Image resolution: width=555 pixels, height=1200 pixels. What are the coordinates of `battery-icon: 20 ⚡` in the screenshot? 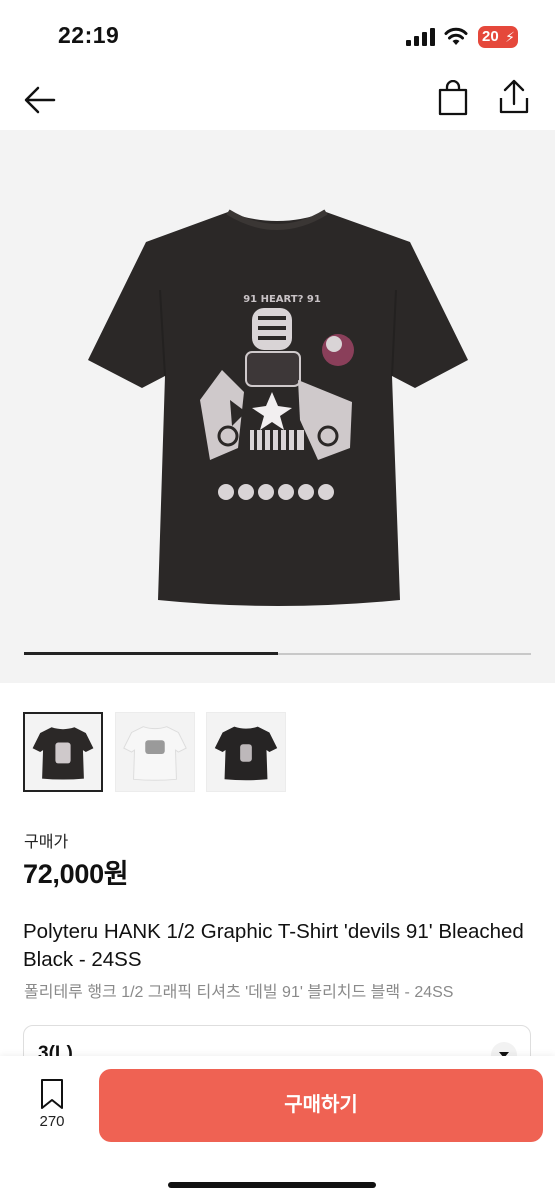 It's located at (498, 37).